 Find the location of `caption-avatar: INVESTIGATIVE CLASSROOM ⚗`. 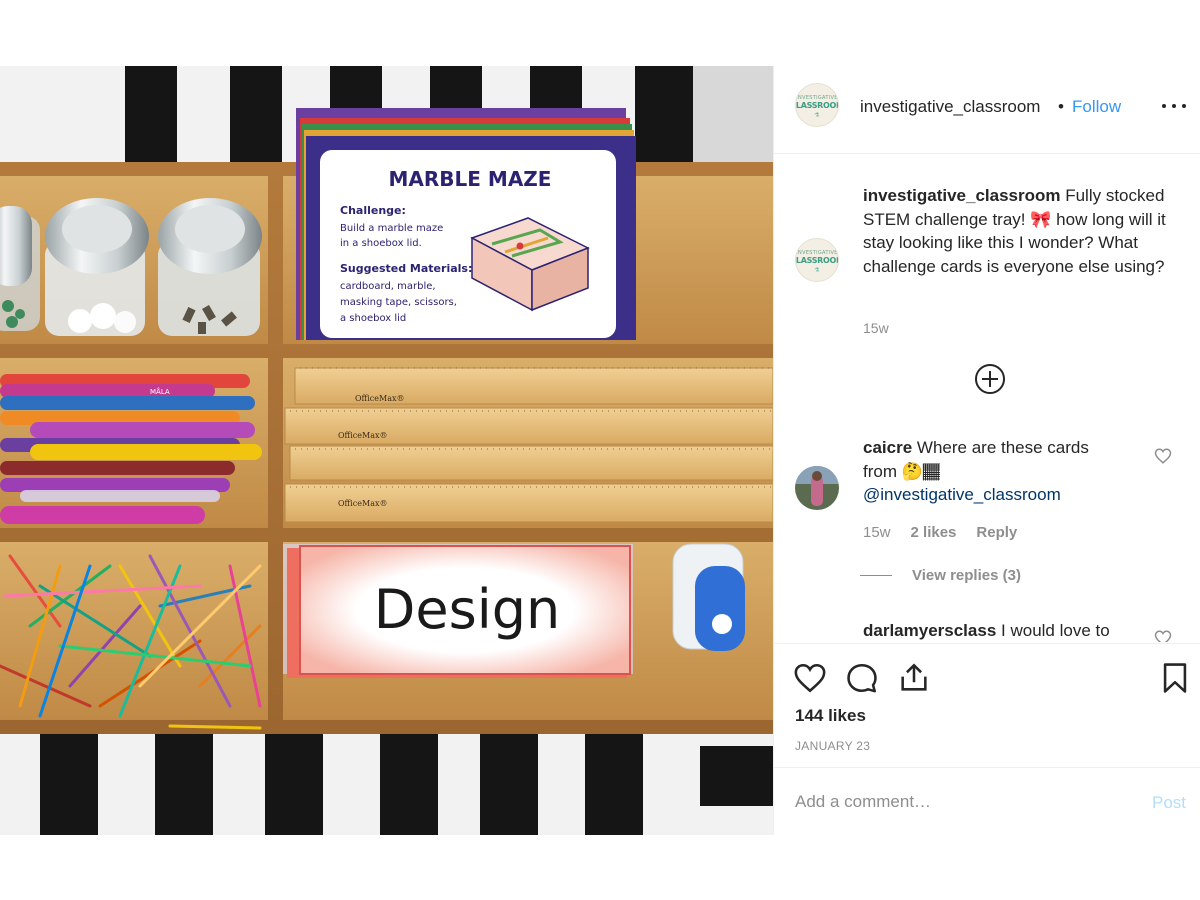

caption-avatar: INVESTIGATIVE CLASSROOM ⚗ is located at coordinates (817, 260).